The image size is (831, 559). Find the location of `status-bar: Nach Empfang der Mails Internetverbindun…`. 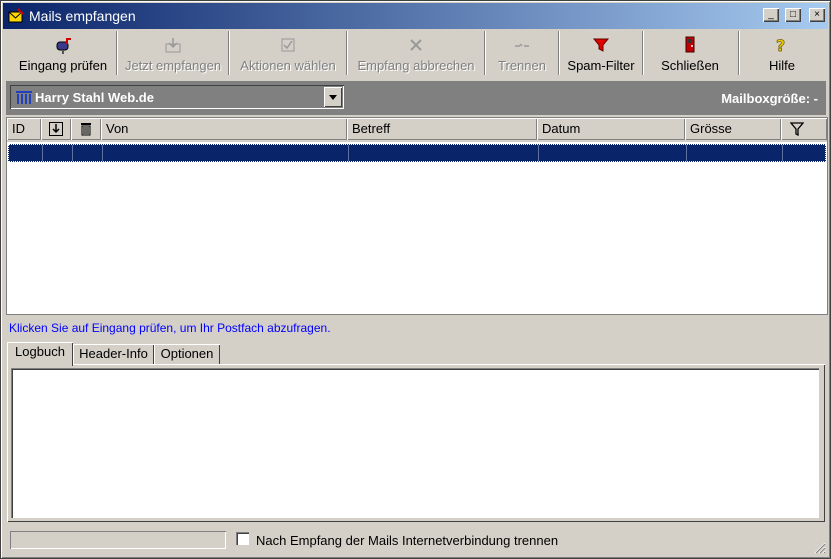

status-bar: Nach Empfang der Mails Internetverbindun… is located at coordinates (415, 542).